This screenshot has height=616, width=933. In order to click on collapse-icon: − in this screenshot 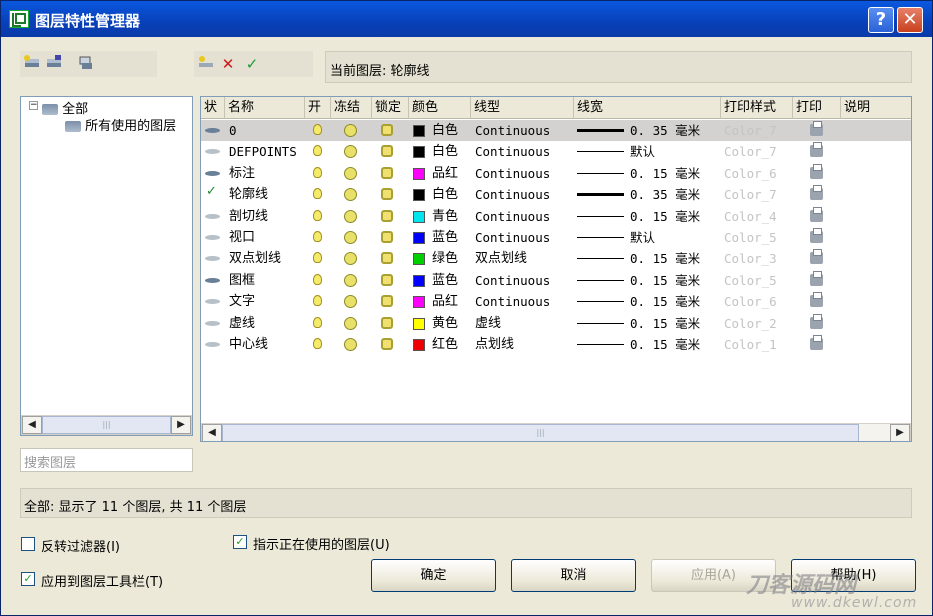, I will do `click(33, 105)`.